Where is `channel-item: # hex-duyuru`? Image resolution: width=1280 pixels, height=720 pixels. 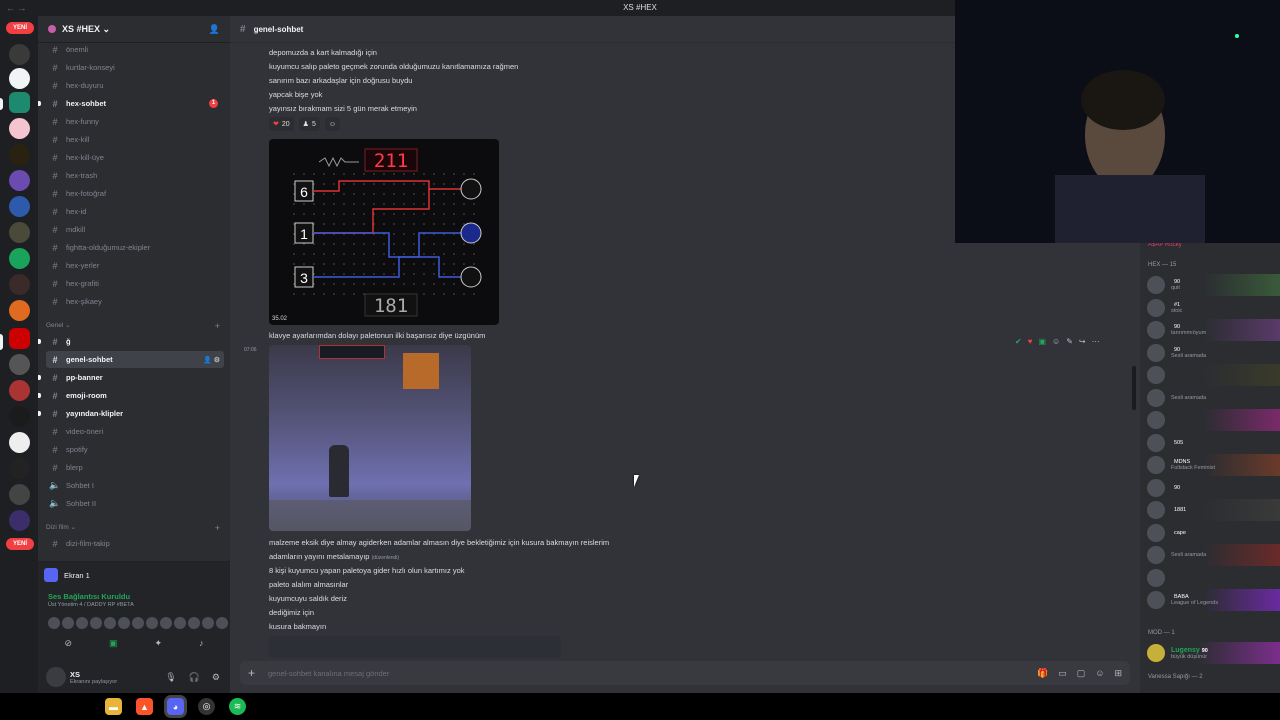 channel-item: # hex-duyuru is located at coordinates (135, 85).